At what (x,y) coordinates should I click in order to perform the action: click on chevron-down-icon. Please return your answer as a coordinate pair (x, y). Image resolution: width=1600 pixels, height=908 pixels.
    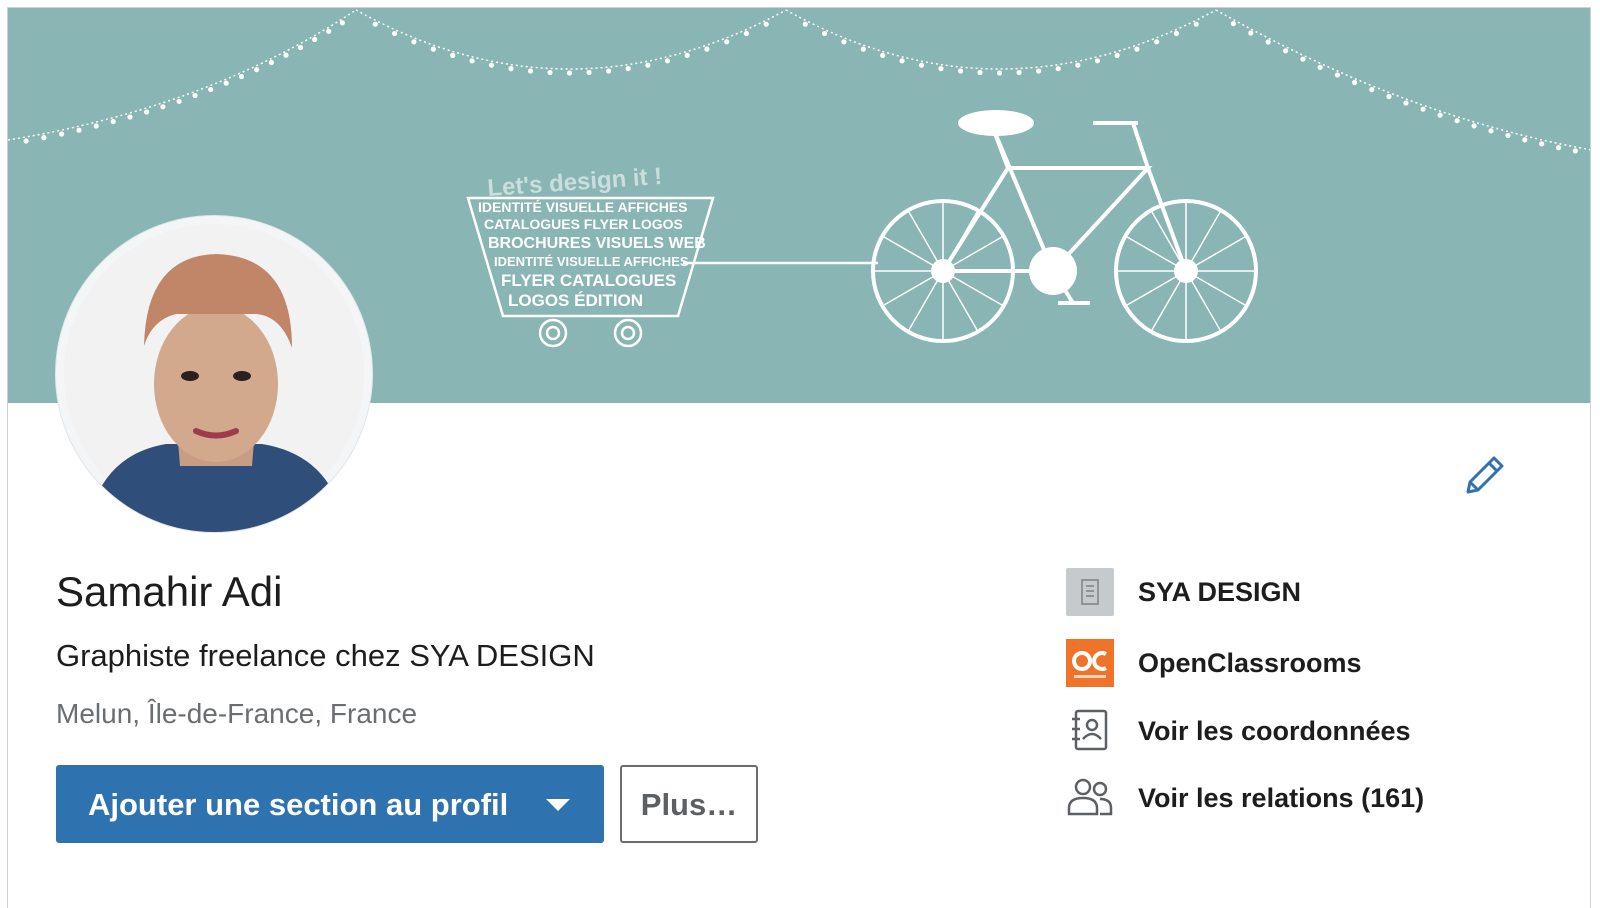
    Looking at the image, I should click on (558, 805).